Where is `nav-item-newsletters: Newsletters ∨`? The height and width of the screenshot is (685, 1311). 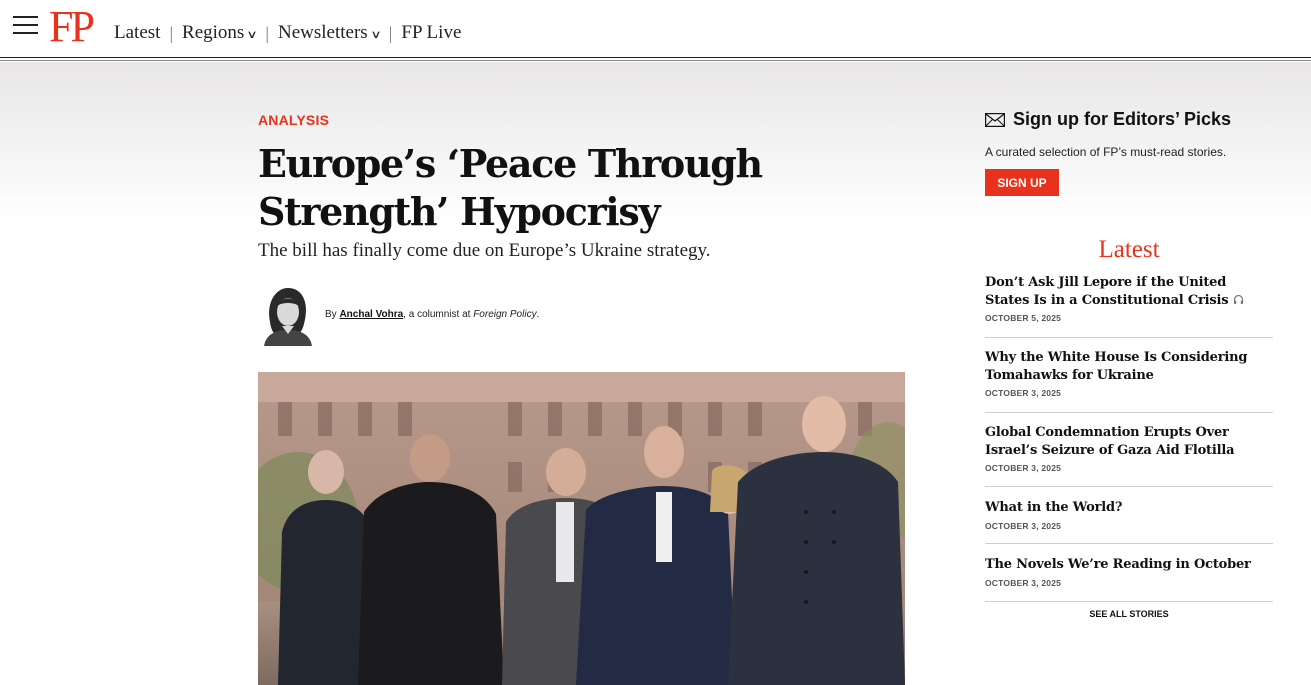 nav-item-newsletters: Newsletters ∨ is located at coordinates (330, 33).